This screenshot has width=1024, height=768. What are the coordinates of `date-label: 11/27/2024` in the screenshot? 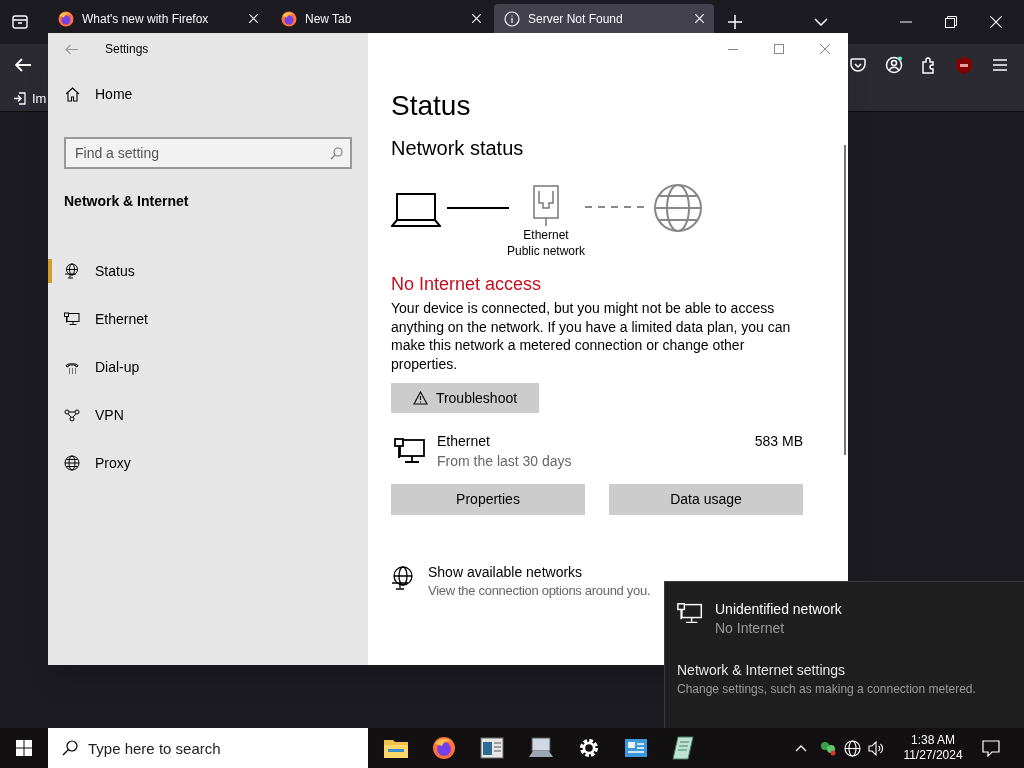 It's located at (933, 755).